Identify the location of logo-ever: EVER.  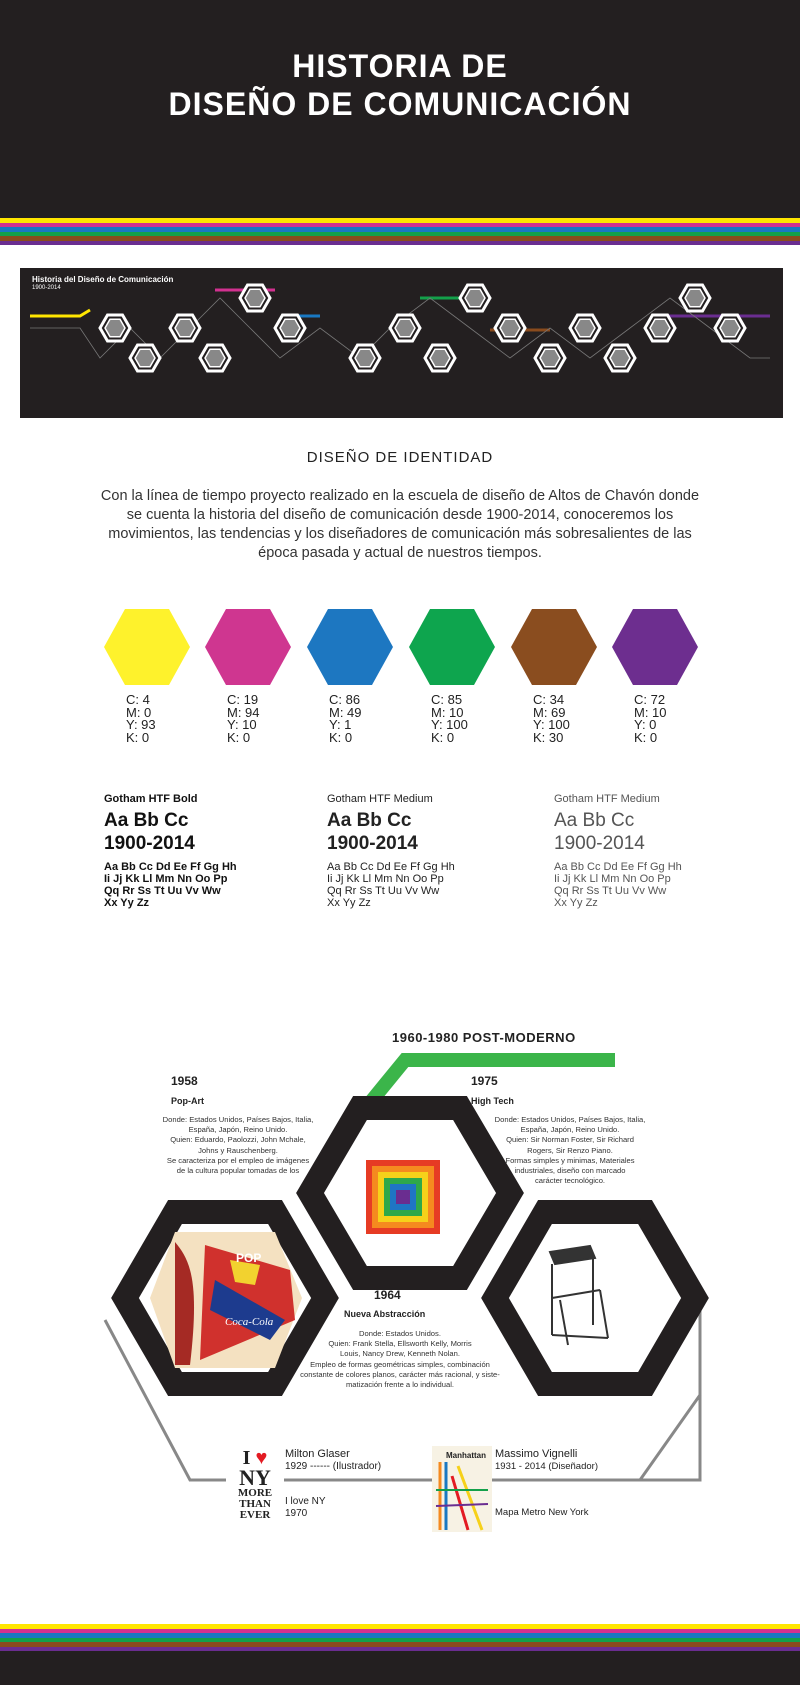
(255, 1515).